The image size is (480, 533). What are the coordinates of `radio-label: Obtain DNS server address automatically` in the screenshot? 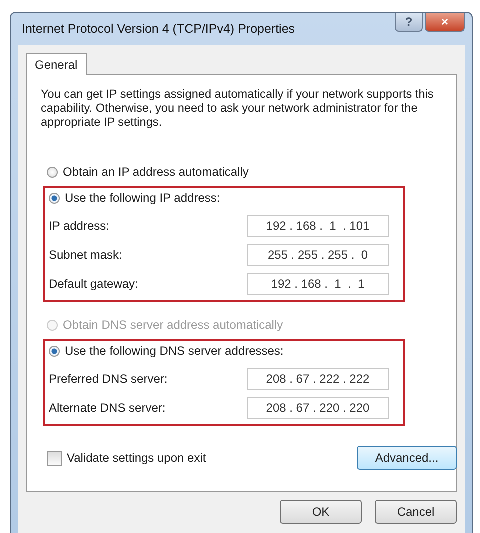 It's located at (173, 325).